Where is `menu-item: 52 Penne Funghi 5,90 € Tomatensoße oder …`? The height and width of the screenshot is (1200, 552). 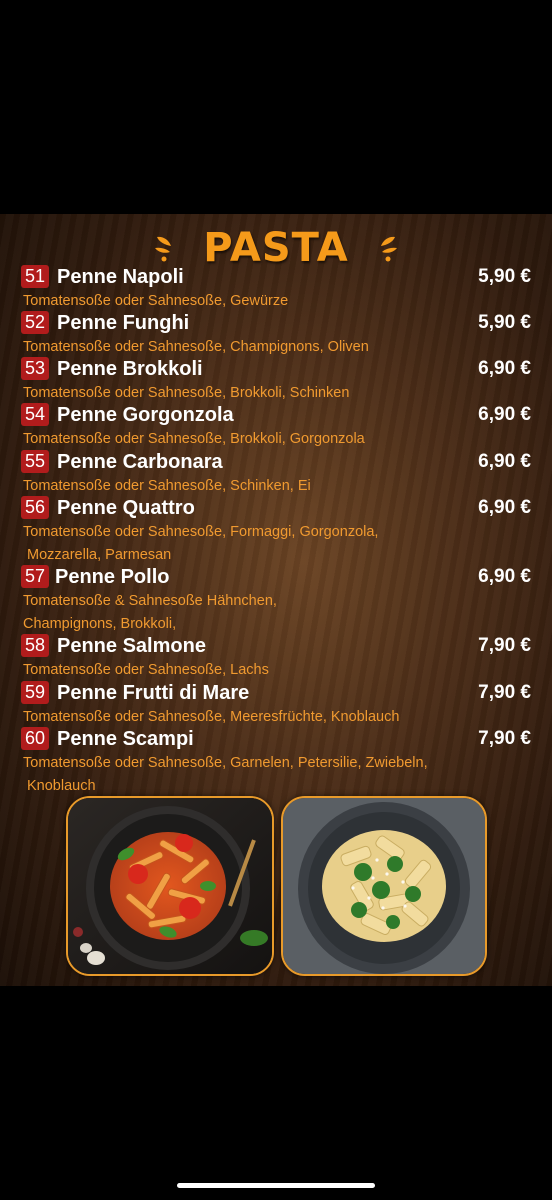 menu-item: 52 Penne Funghi 5,90 € Tomatensoße oder … is located at coordinates (276, 334).